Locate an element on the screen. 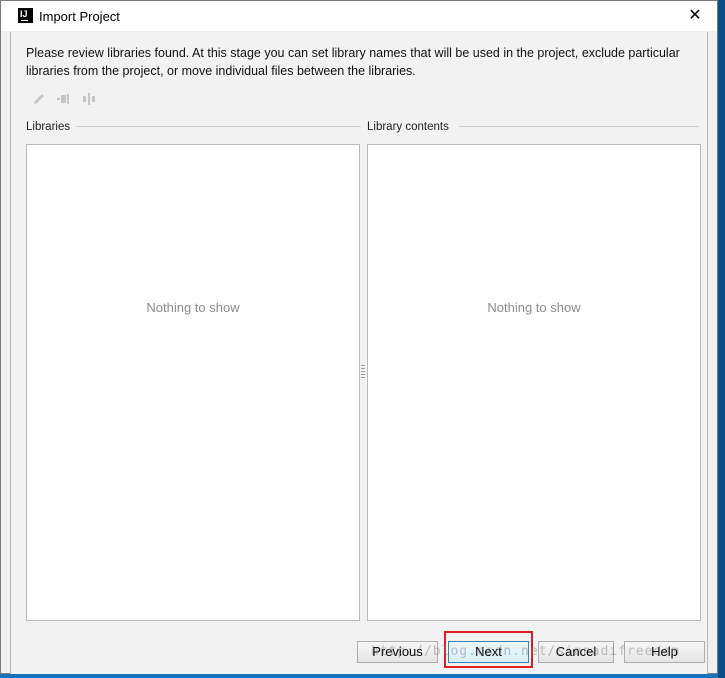 Image resolution: width=725 pixels, height=678 pixels. libraries-empty-text: Nothing to show is located at coordinates (193, 307).